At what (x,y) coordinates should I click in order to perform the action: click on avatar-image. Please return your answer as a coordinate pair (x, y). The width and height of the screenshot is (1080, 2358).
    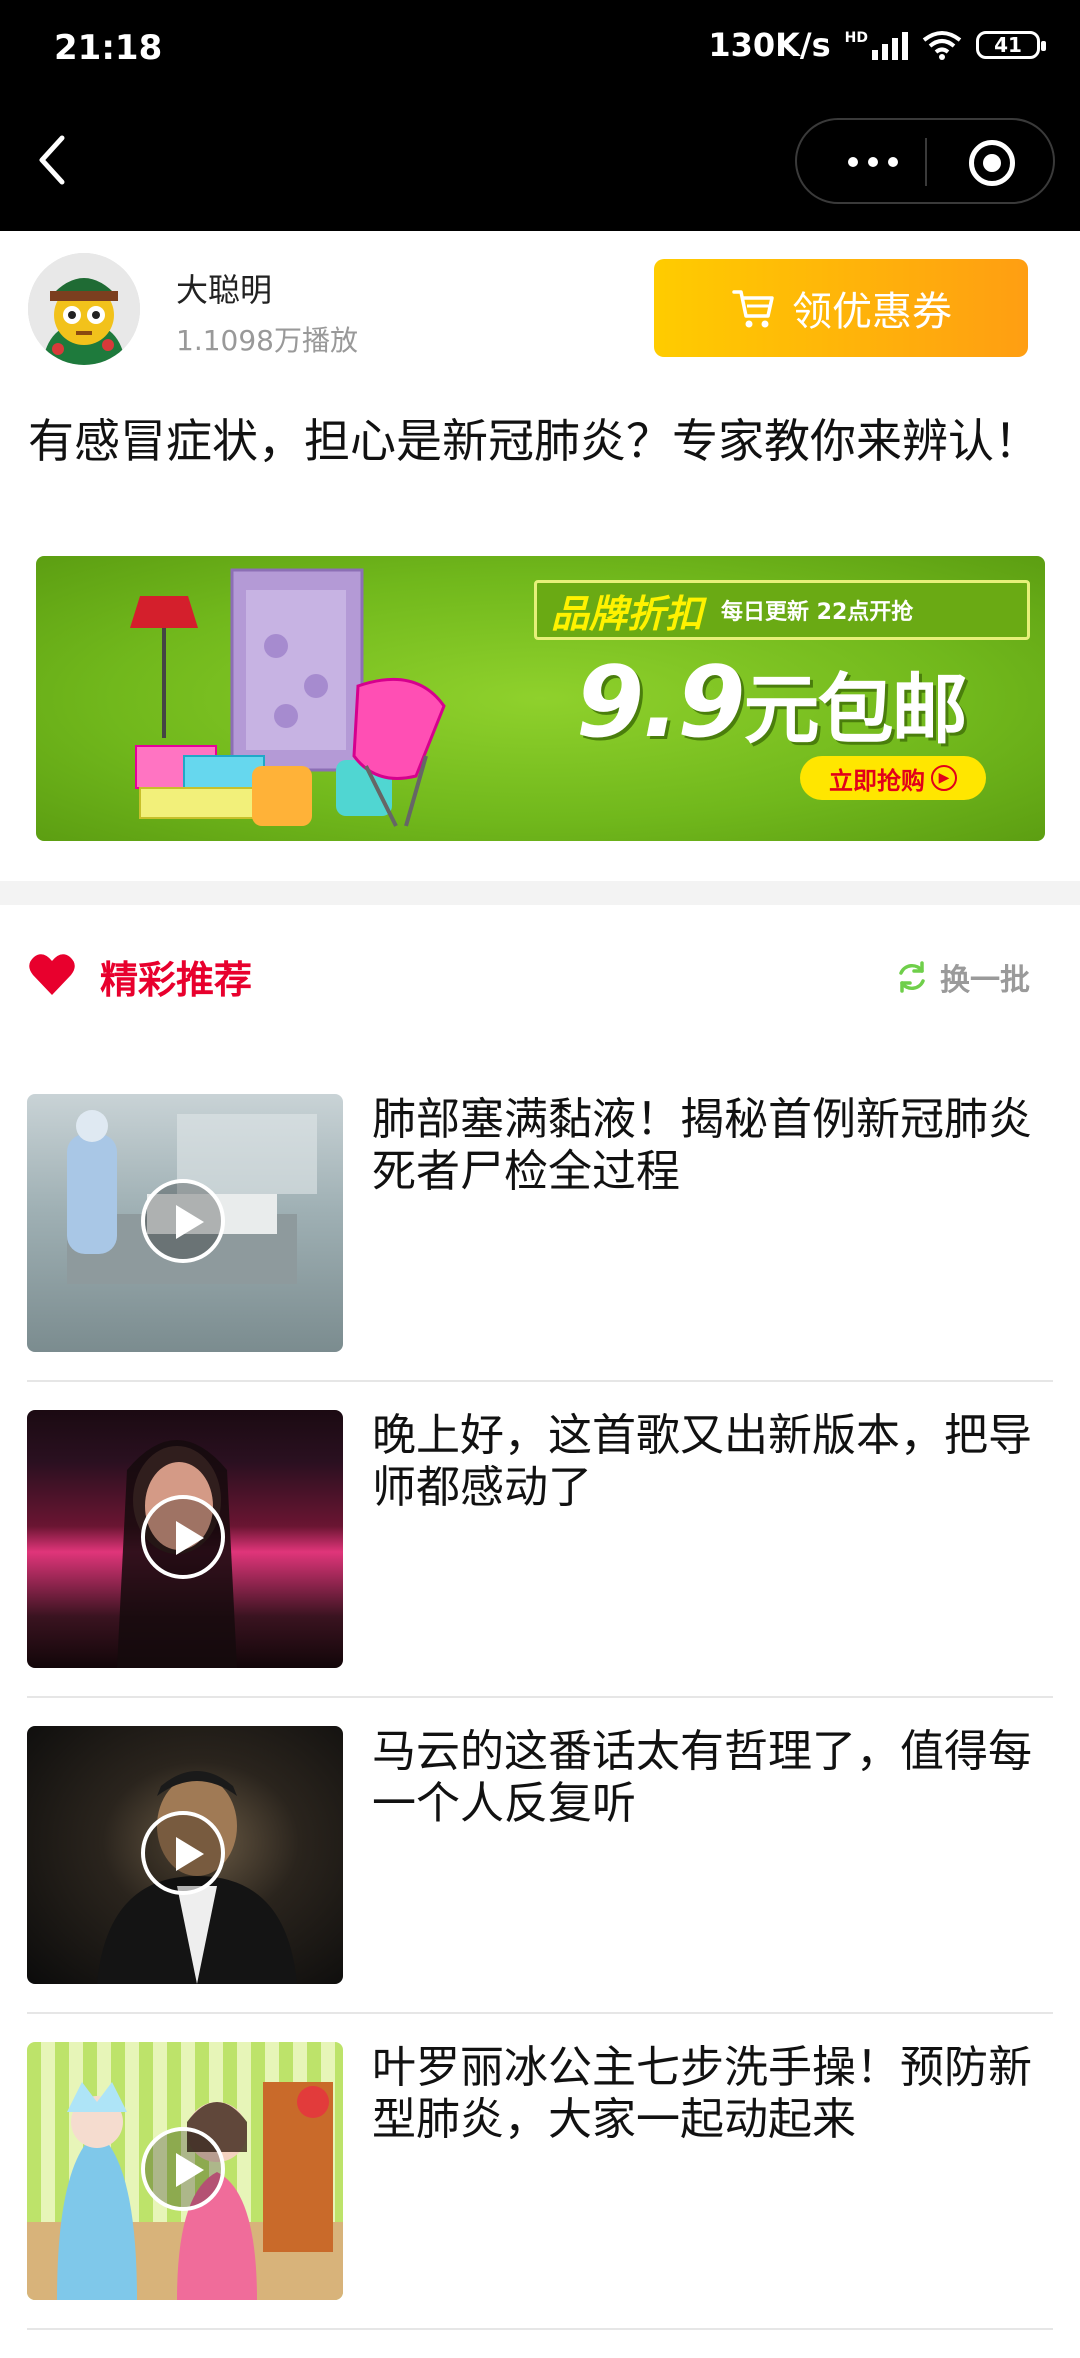
    Looking at the image, I should click on (84, 309).